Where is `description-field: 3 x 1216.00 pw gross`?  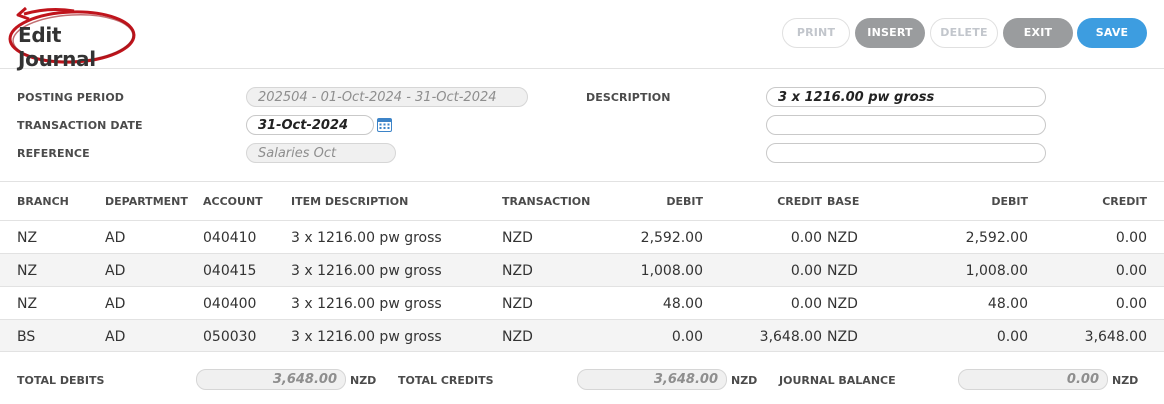 description-field: 3 x 1216.00 pw gross is located at coordinates (906, 97).